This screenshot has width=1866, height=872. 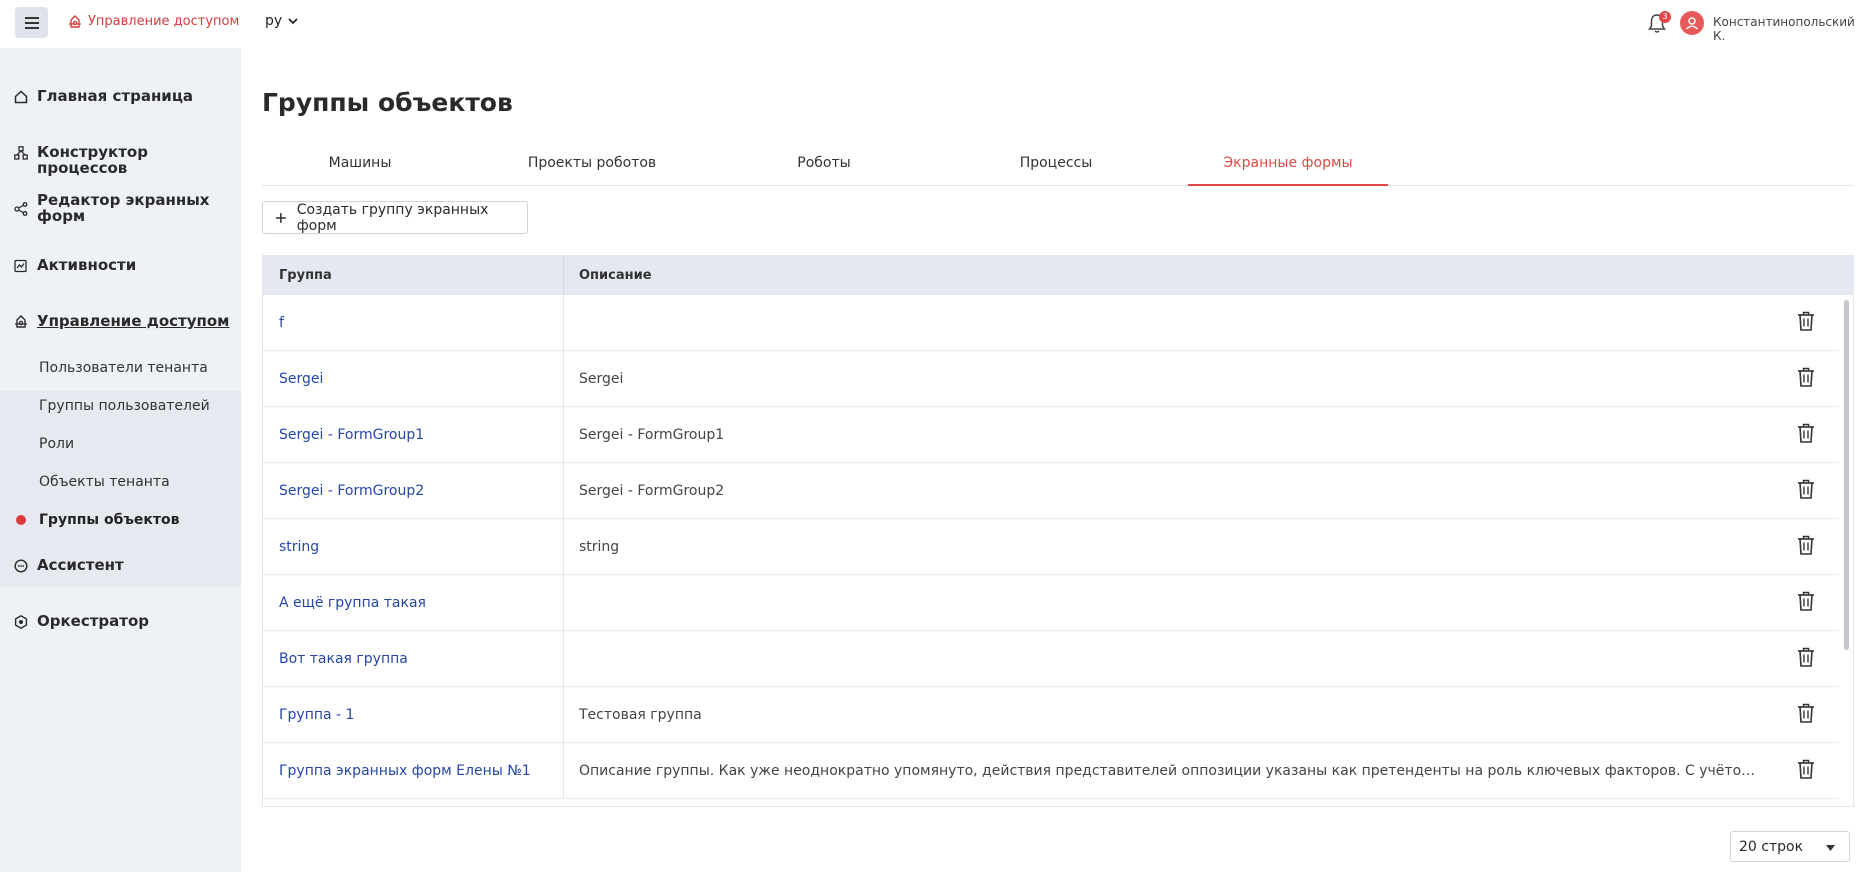 I want to click on brand-label: Управление доступом, so click(x=164, y=21).